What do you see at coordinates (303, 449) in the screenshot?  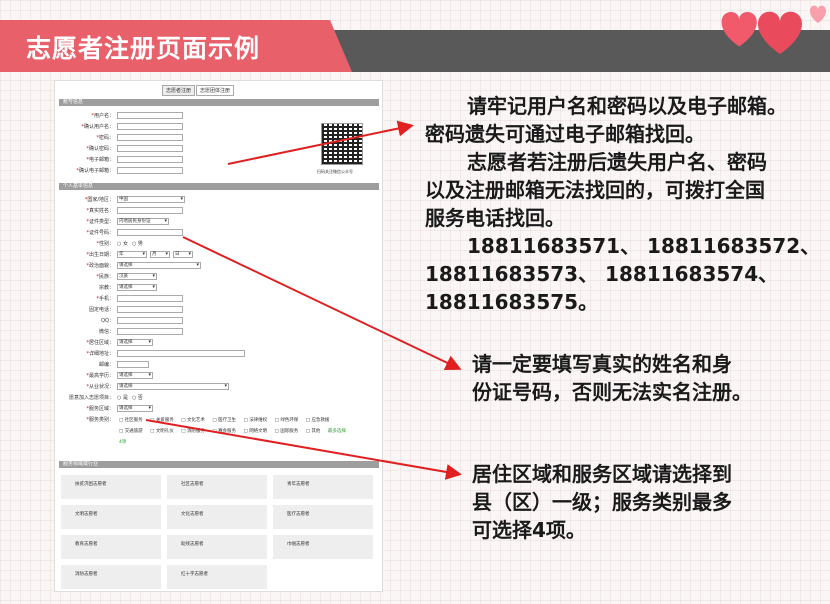 I see `arrow-region` at bounding box center [303, 449].